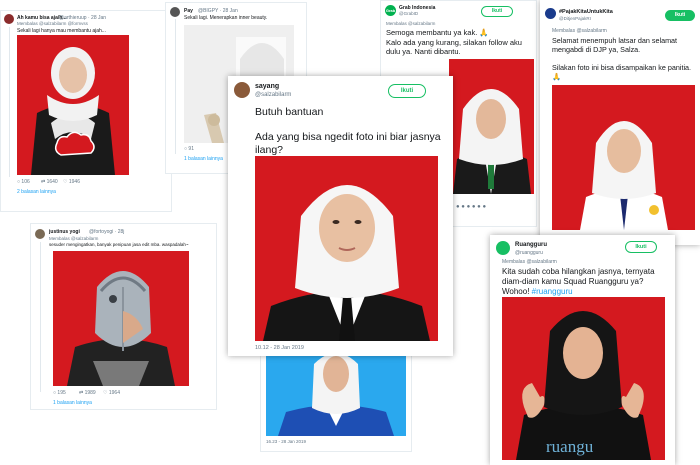 This screenshot has height=465, width=700. I want to click on reply-icon: ○ 91, so click(189, 149).